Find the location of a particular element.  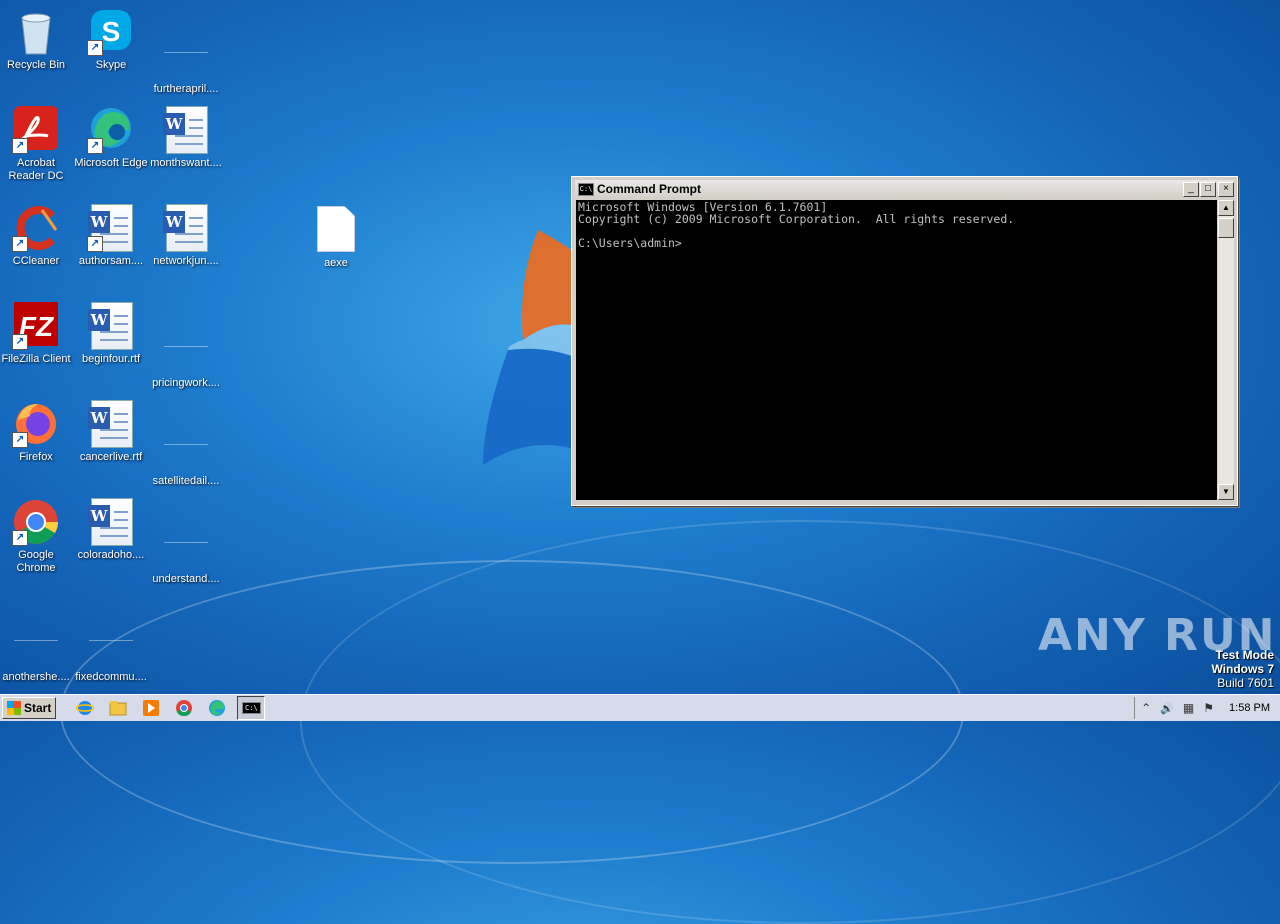

desktop-icon-label: cancerlive.rtf is located at coordinates (111, 457).